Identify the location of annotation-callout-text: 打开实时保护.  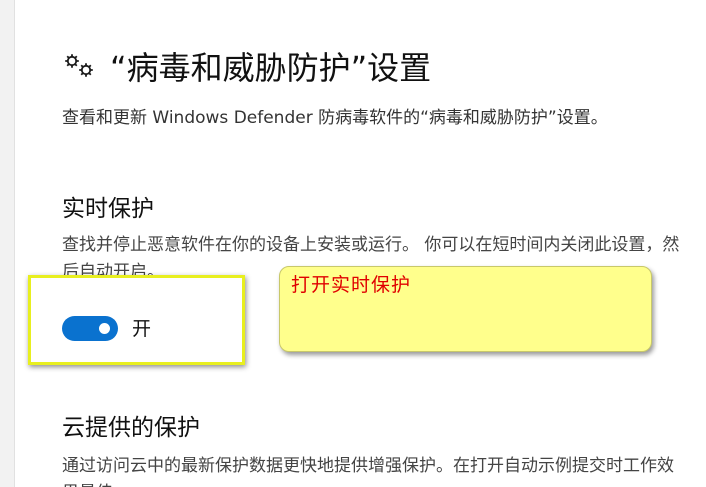
(351, 285).